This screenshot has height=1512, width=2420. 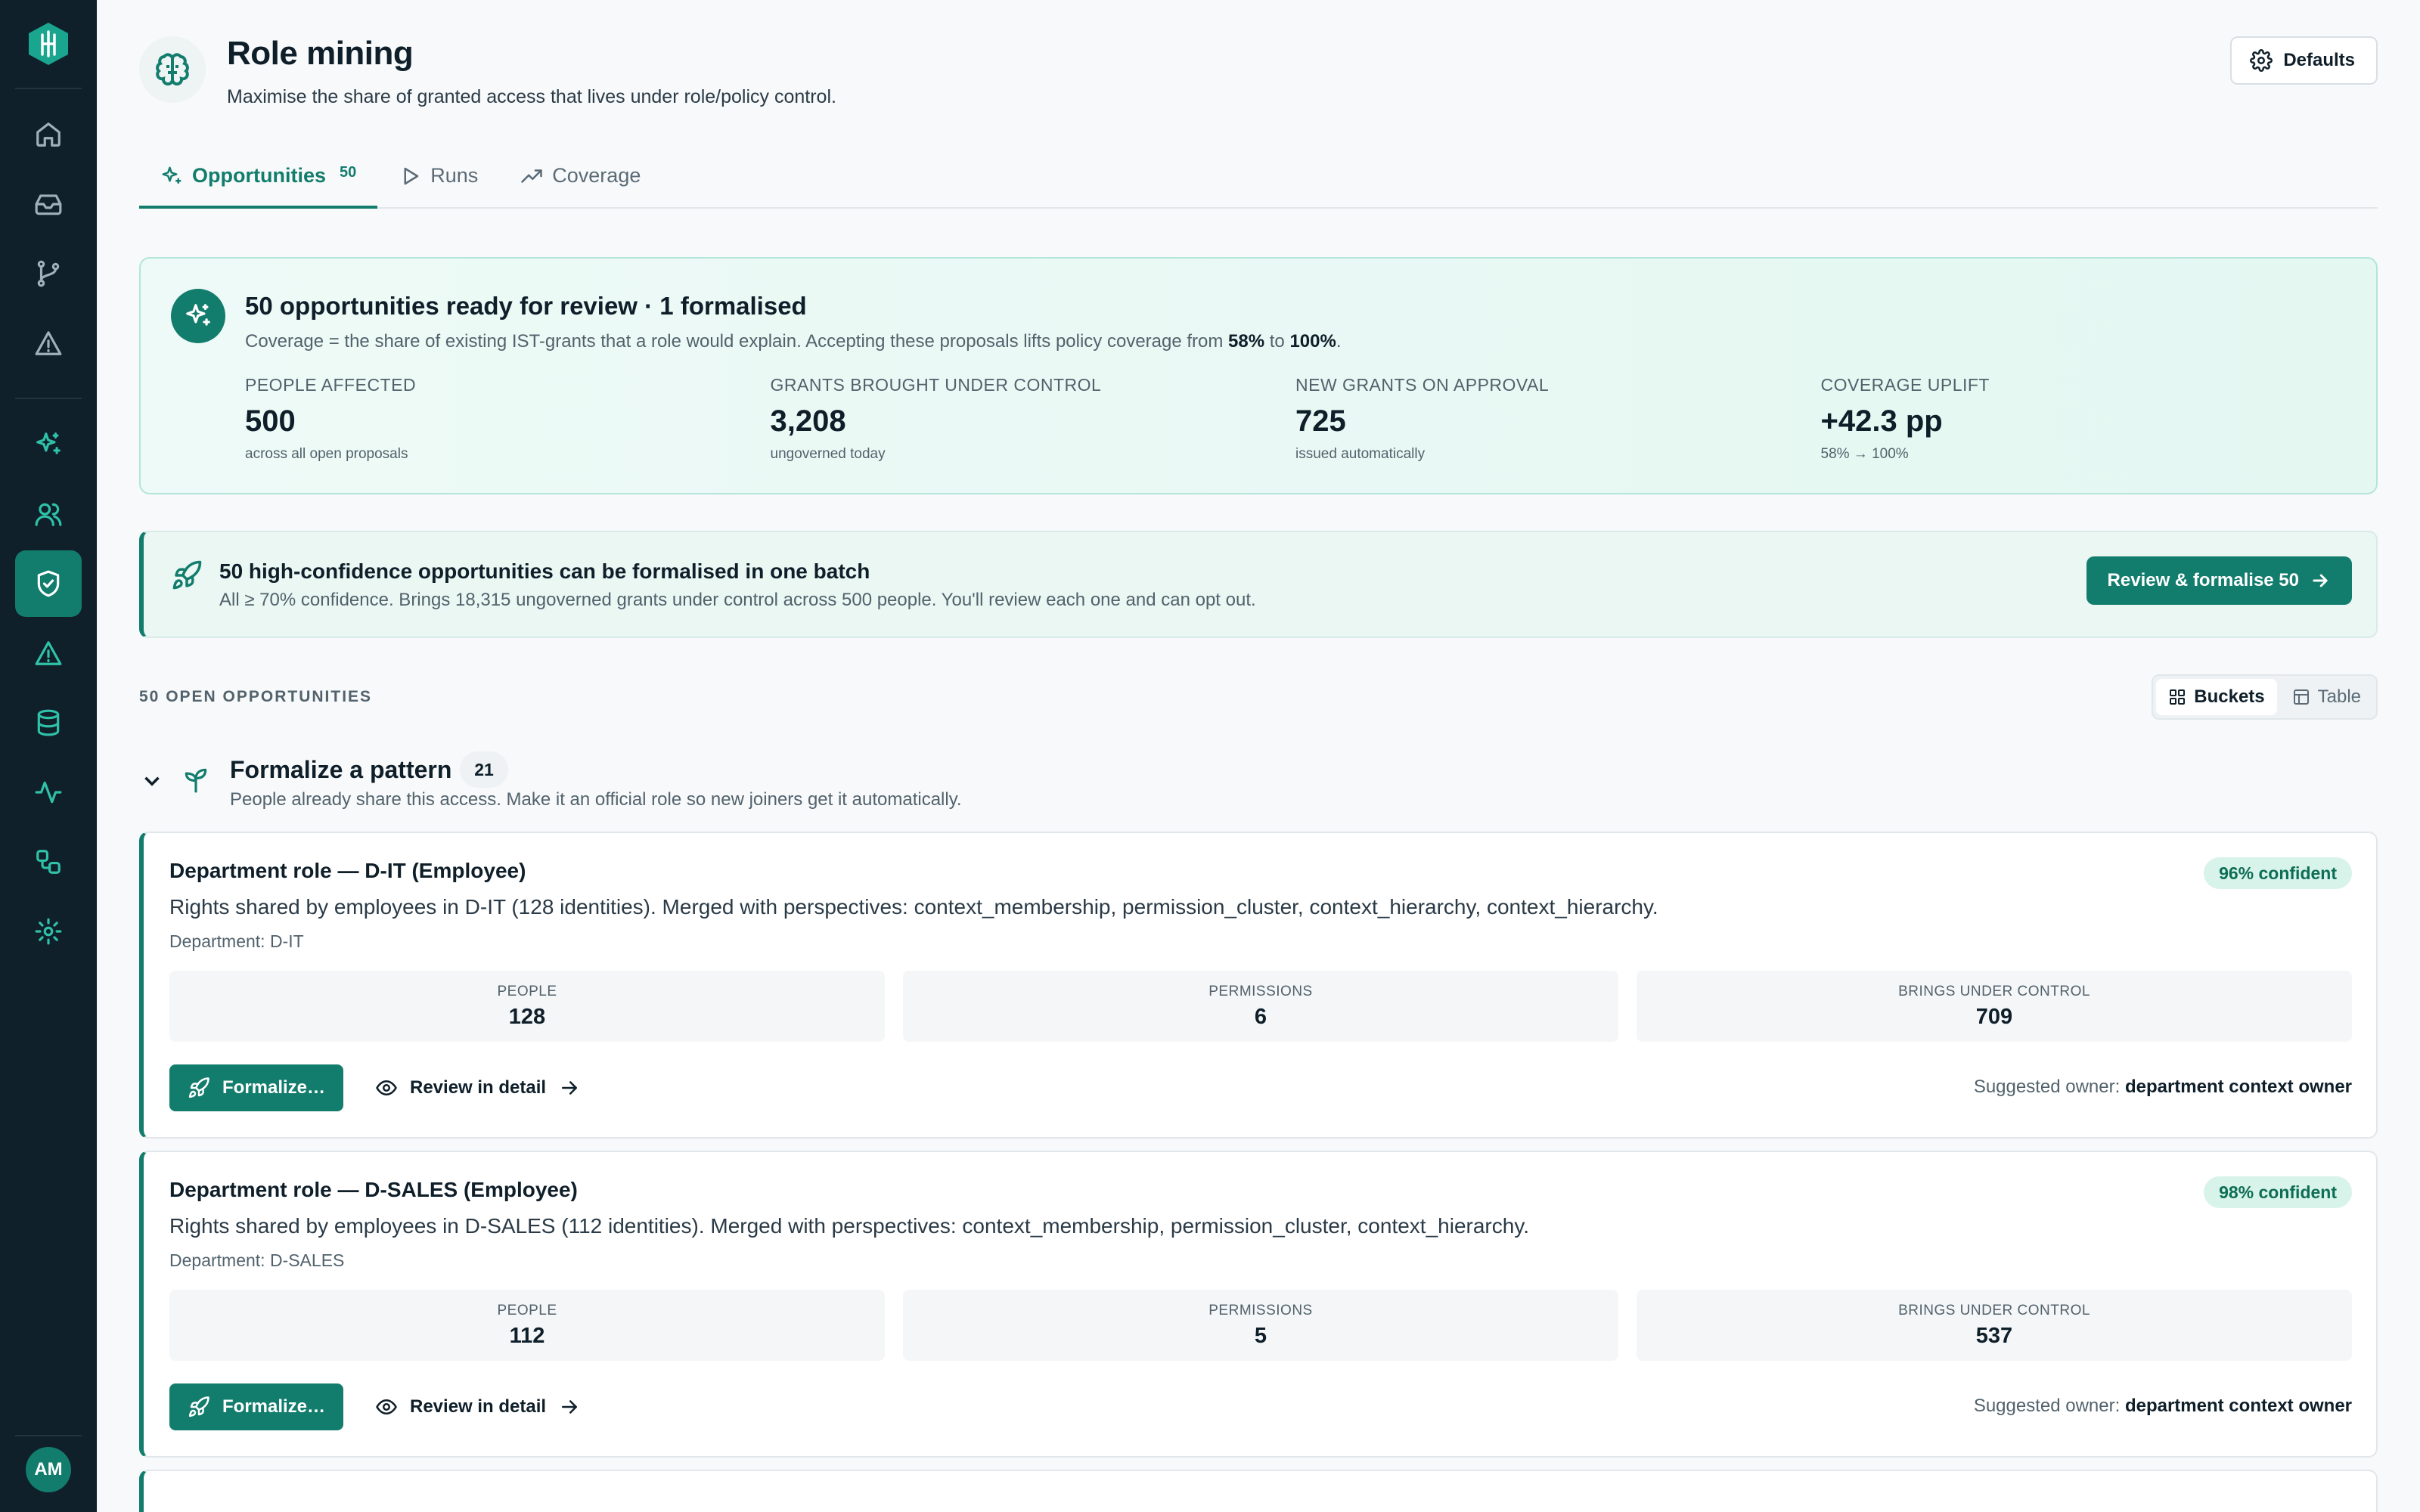 I want to click on defaults-button: Defaults, so click(x=2304, y=60).